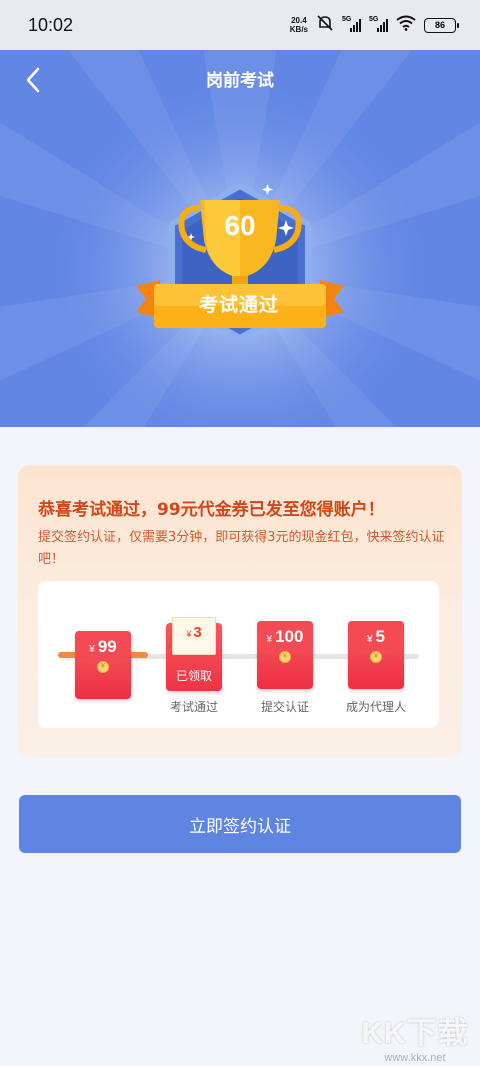  Describe the element at coordinates (415, 1058) in the screenshot. I see `watermark-url: www.kkx.net` at that location.